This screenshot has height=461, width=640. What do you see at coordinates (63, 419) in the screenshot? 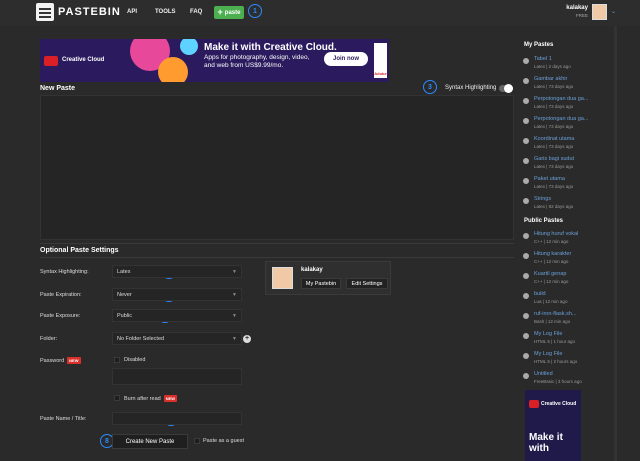
I see `paste-name-label: Paste Name / Title:` at bounding box center [63, 419].